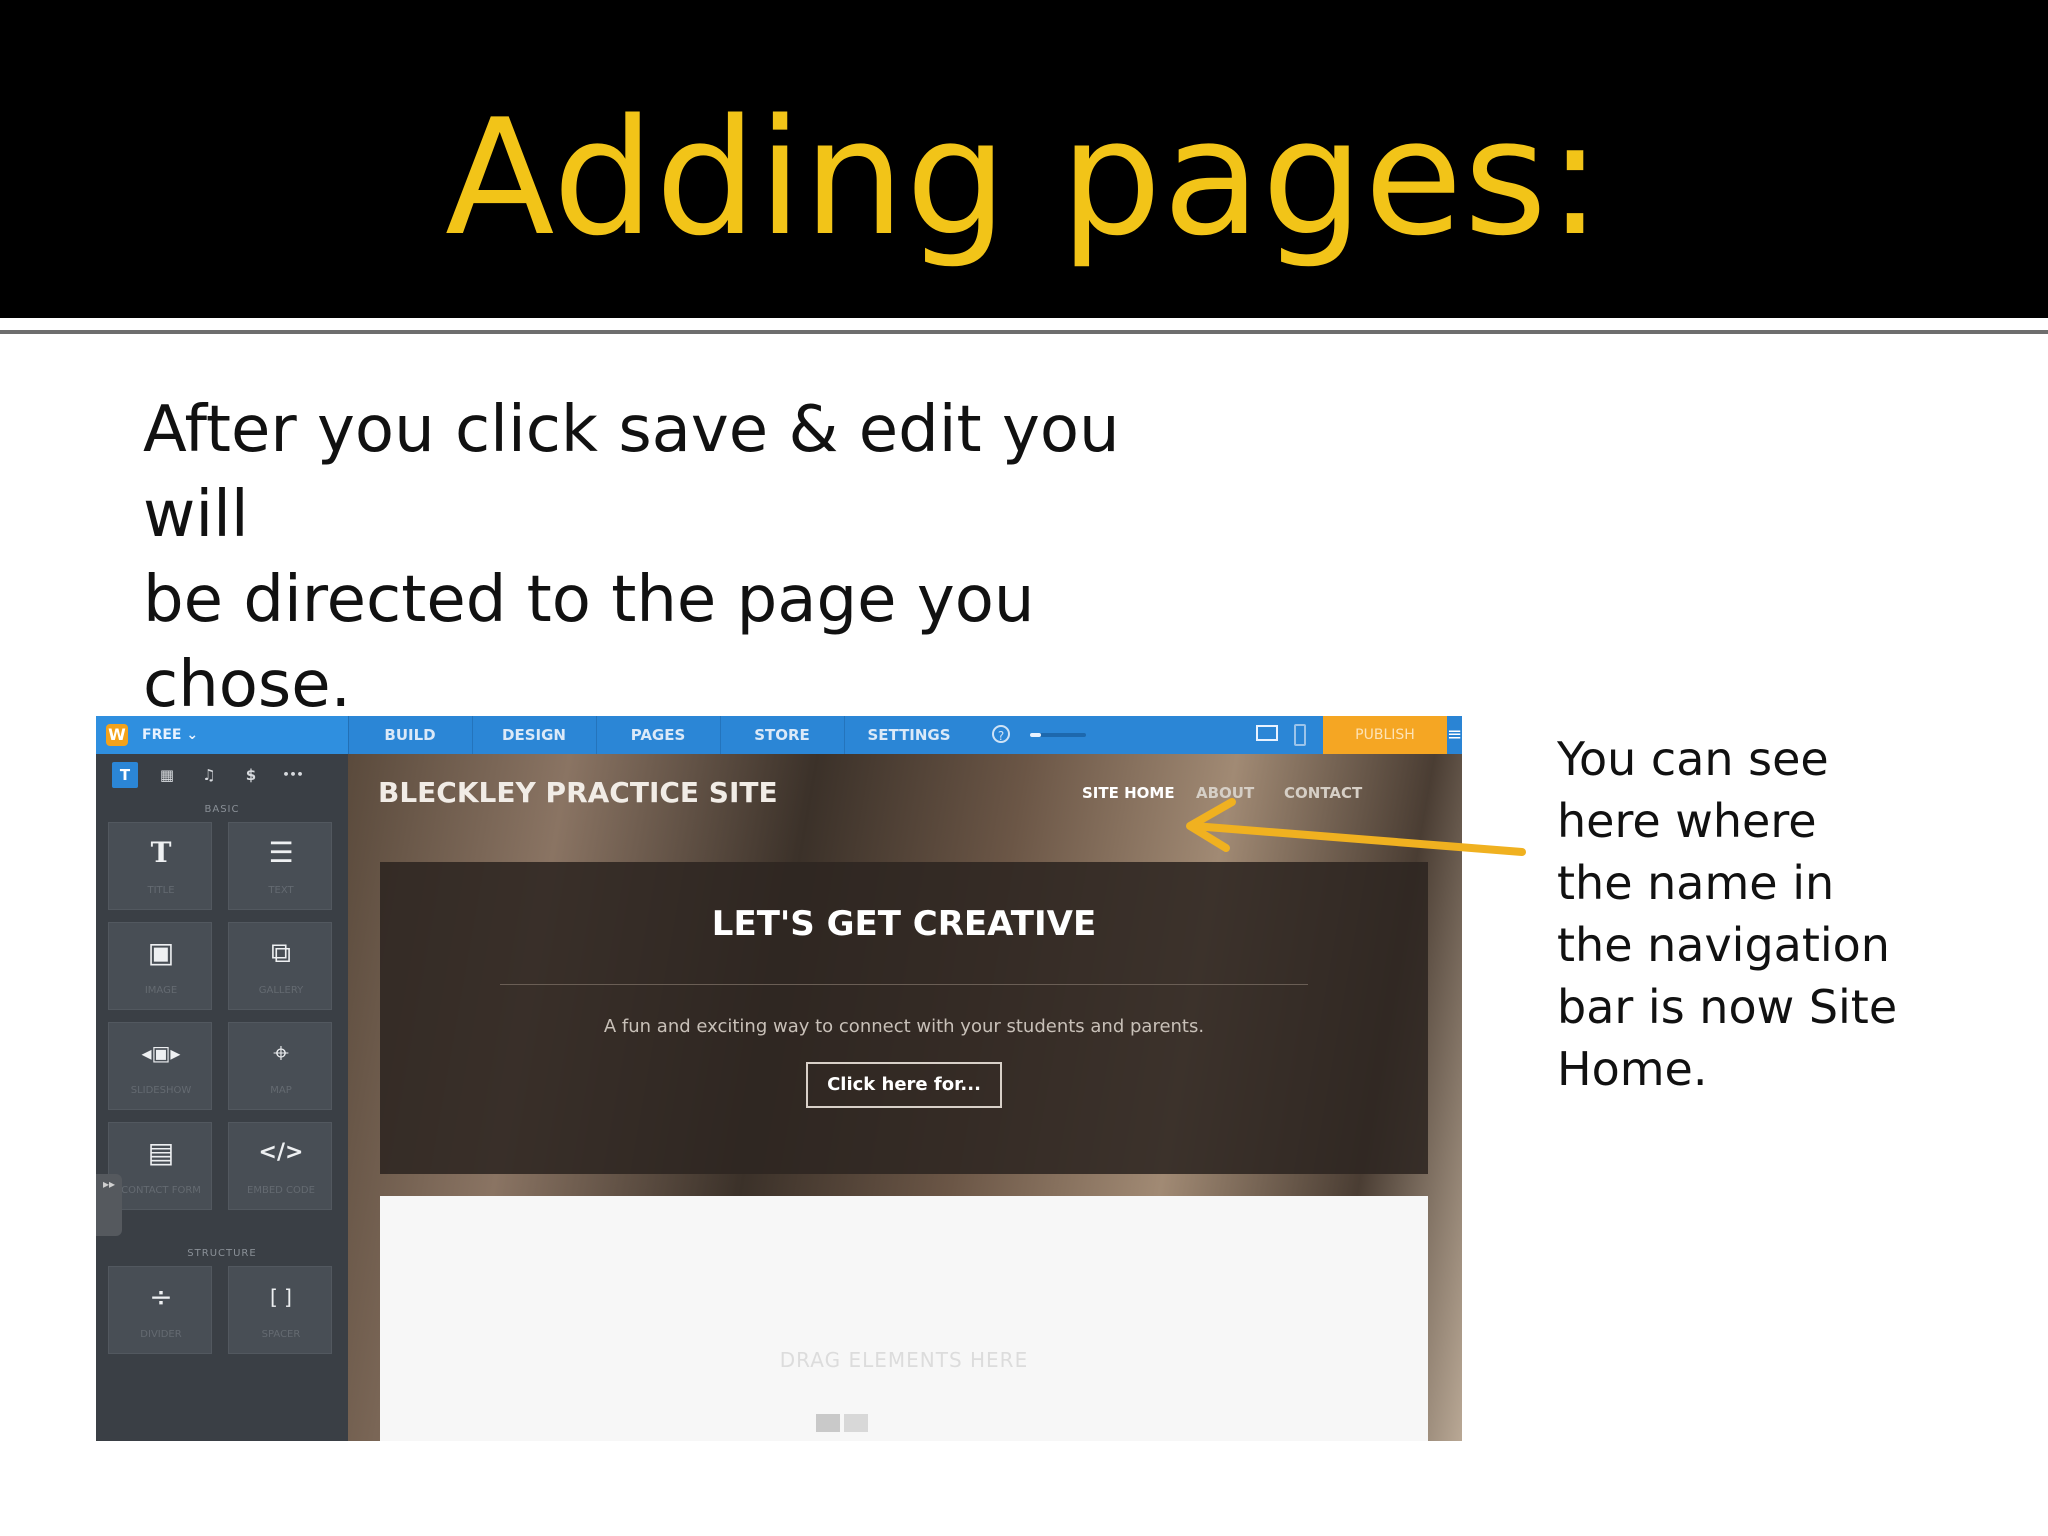 This screenshot has width=2048, height=1536. I want to click on map-icon: ⌖, so click(281, 1052).